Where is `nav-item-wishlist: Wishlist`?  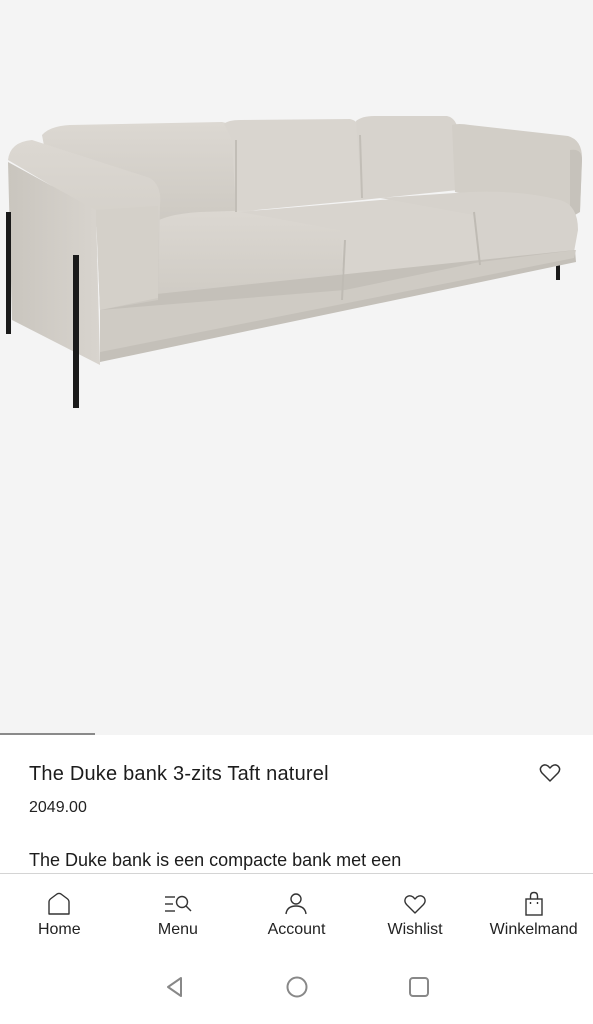 nav-item-wishlist: Wishlist is located at coordinates (415, 911).